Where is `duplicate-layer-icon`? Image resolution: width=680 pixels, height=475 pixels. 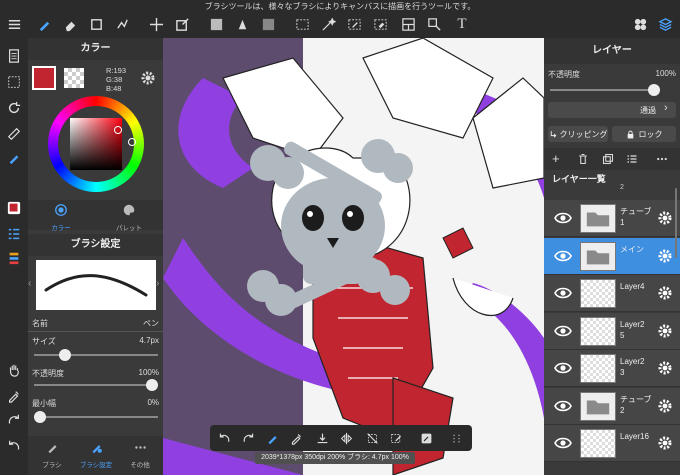
duplicate-layer-icon is located at coordinates (608, 159).